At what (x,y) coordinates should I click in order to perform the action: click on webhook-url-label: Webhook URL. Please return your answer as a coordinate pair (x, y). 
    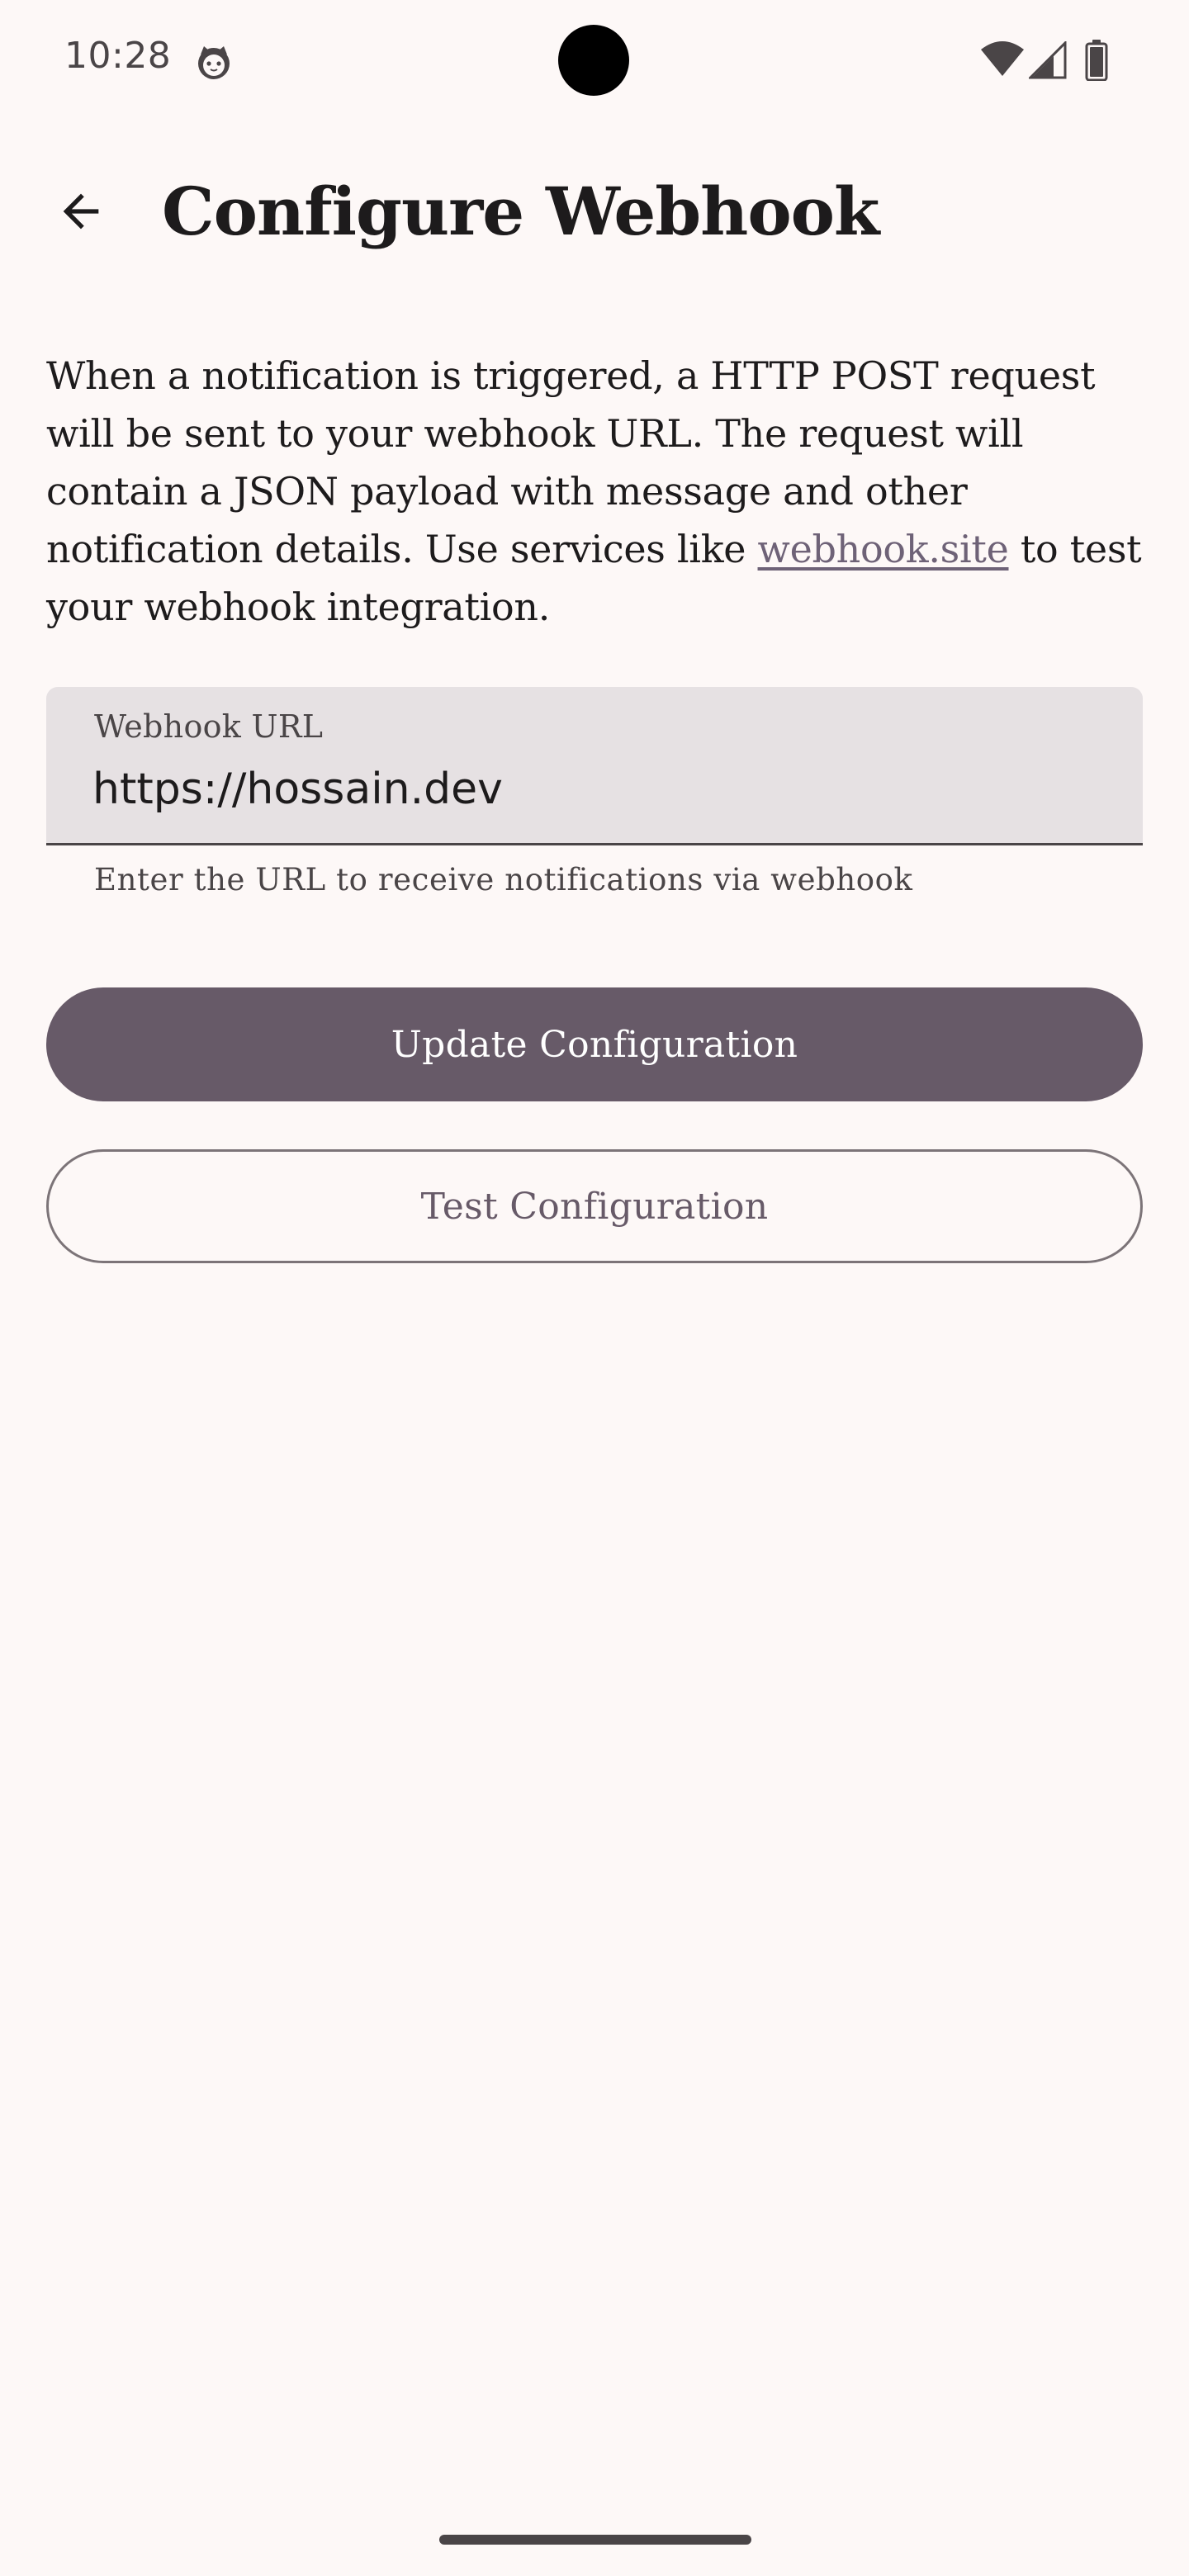
    Looking at the image, I should click on (209, 726).